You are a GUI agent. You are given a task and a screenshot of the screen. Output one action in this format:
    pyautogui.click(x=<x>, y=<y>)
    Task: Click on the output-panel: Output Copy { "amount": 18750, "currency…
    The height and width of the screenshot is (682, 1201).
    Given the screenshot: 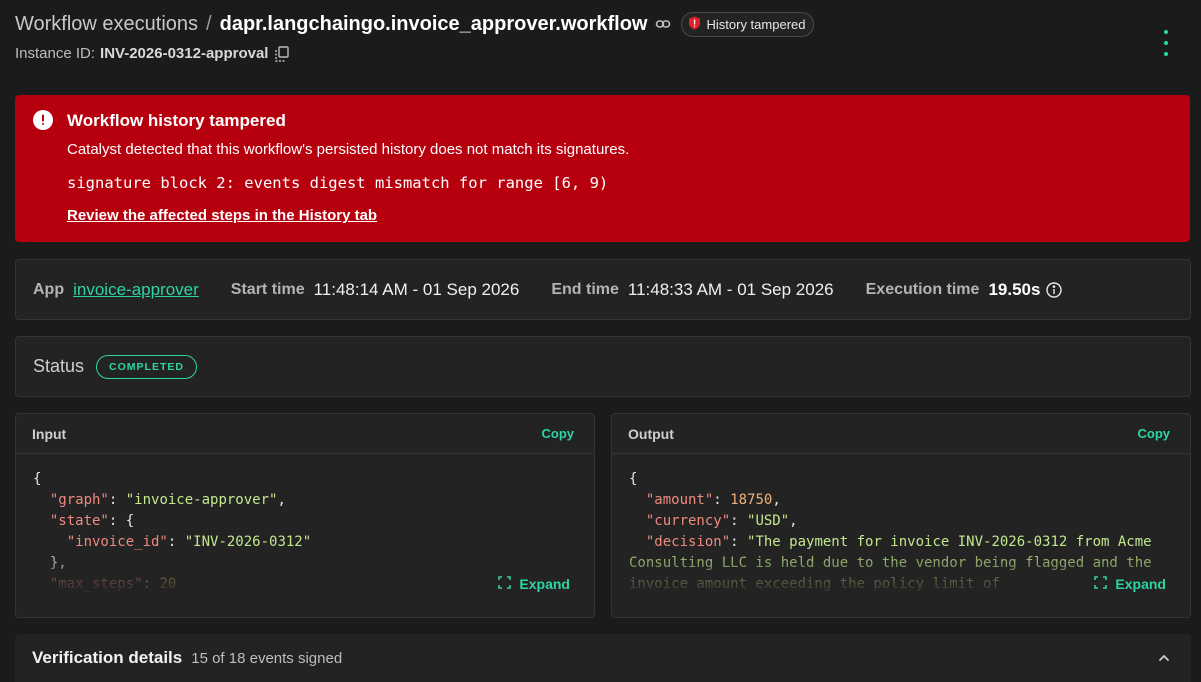 What is the action you would take?
    pyautogui.click(x=901, y=515)
    